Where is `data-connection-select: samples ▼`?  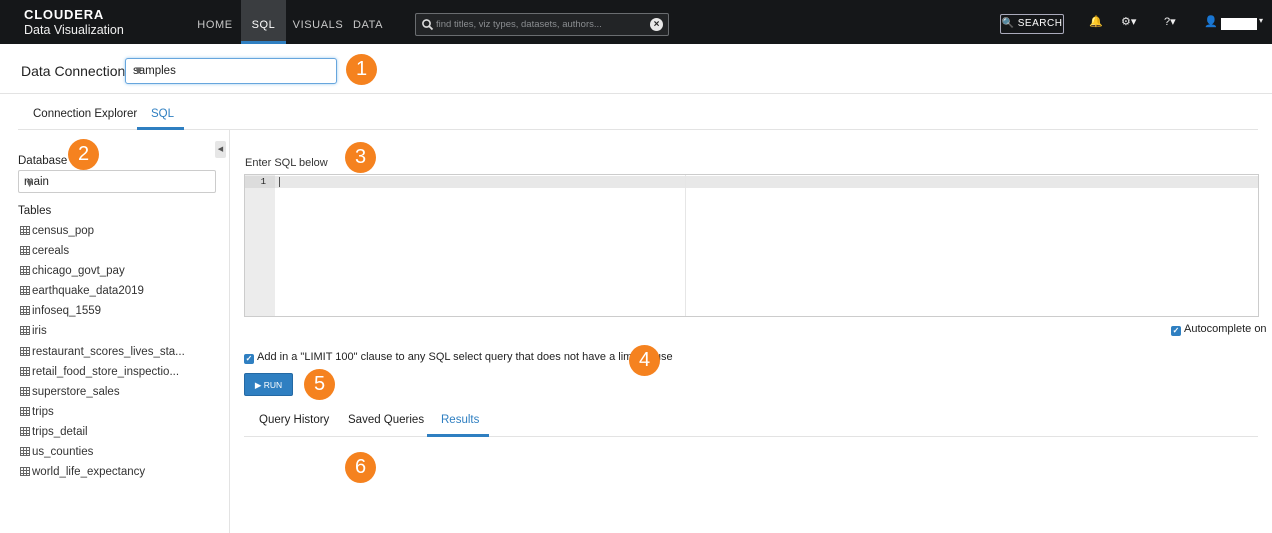
data-connection-select: samples ▼ is located at coordinates (231, 71).